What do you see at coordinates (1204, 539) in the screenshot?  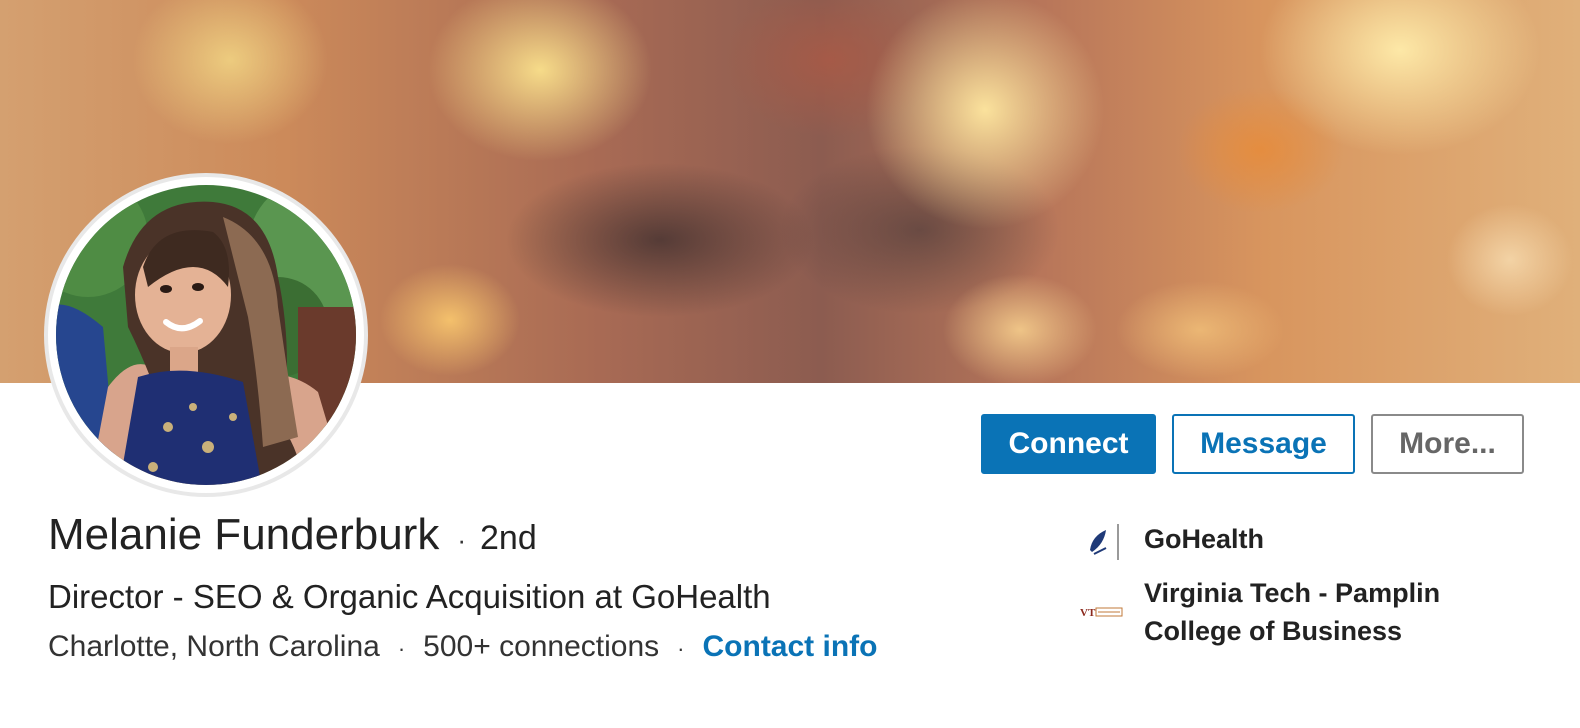 I see `side-item-label: GoHealth` at bounding box center [1204, 539].